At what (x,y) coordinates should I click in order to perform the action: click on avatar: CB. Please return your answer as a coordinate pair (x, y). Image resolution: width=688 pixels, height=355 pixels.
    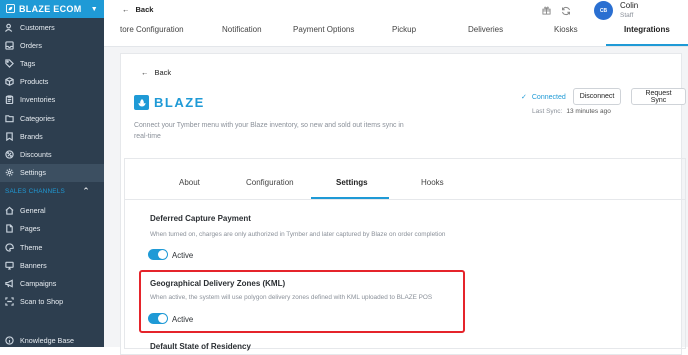
    Looking at the image, I should click on (603, 10).